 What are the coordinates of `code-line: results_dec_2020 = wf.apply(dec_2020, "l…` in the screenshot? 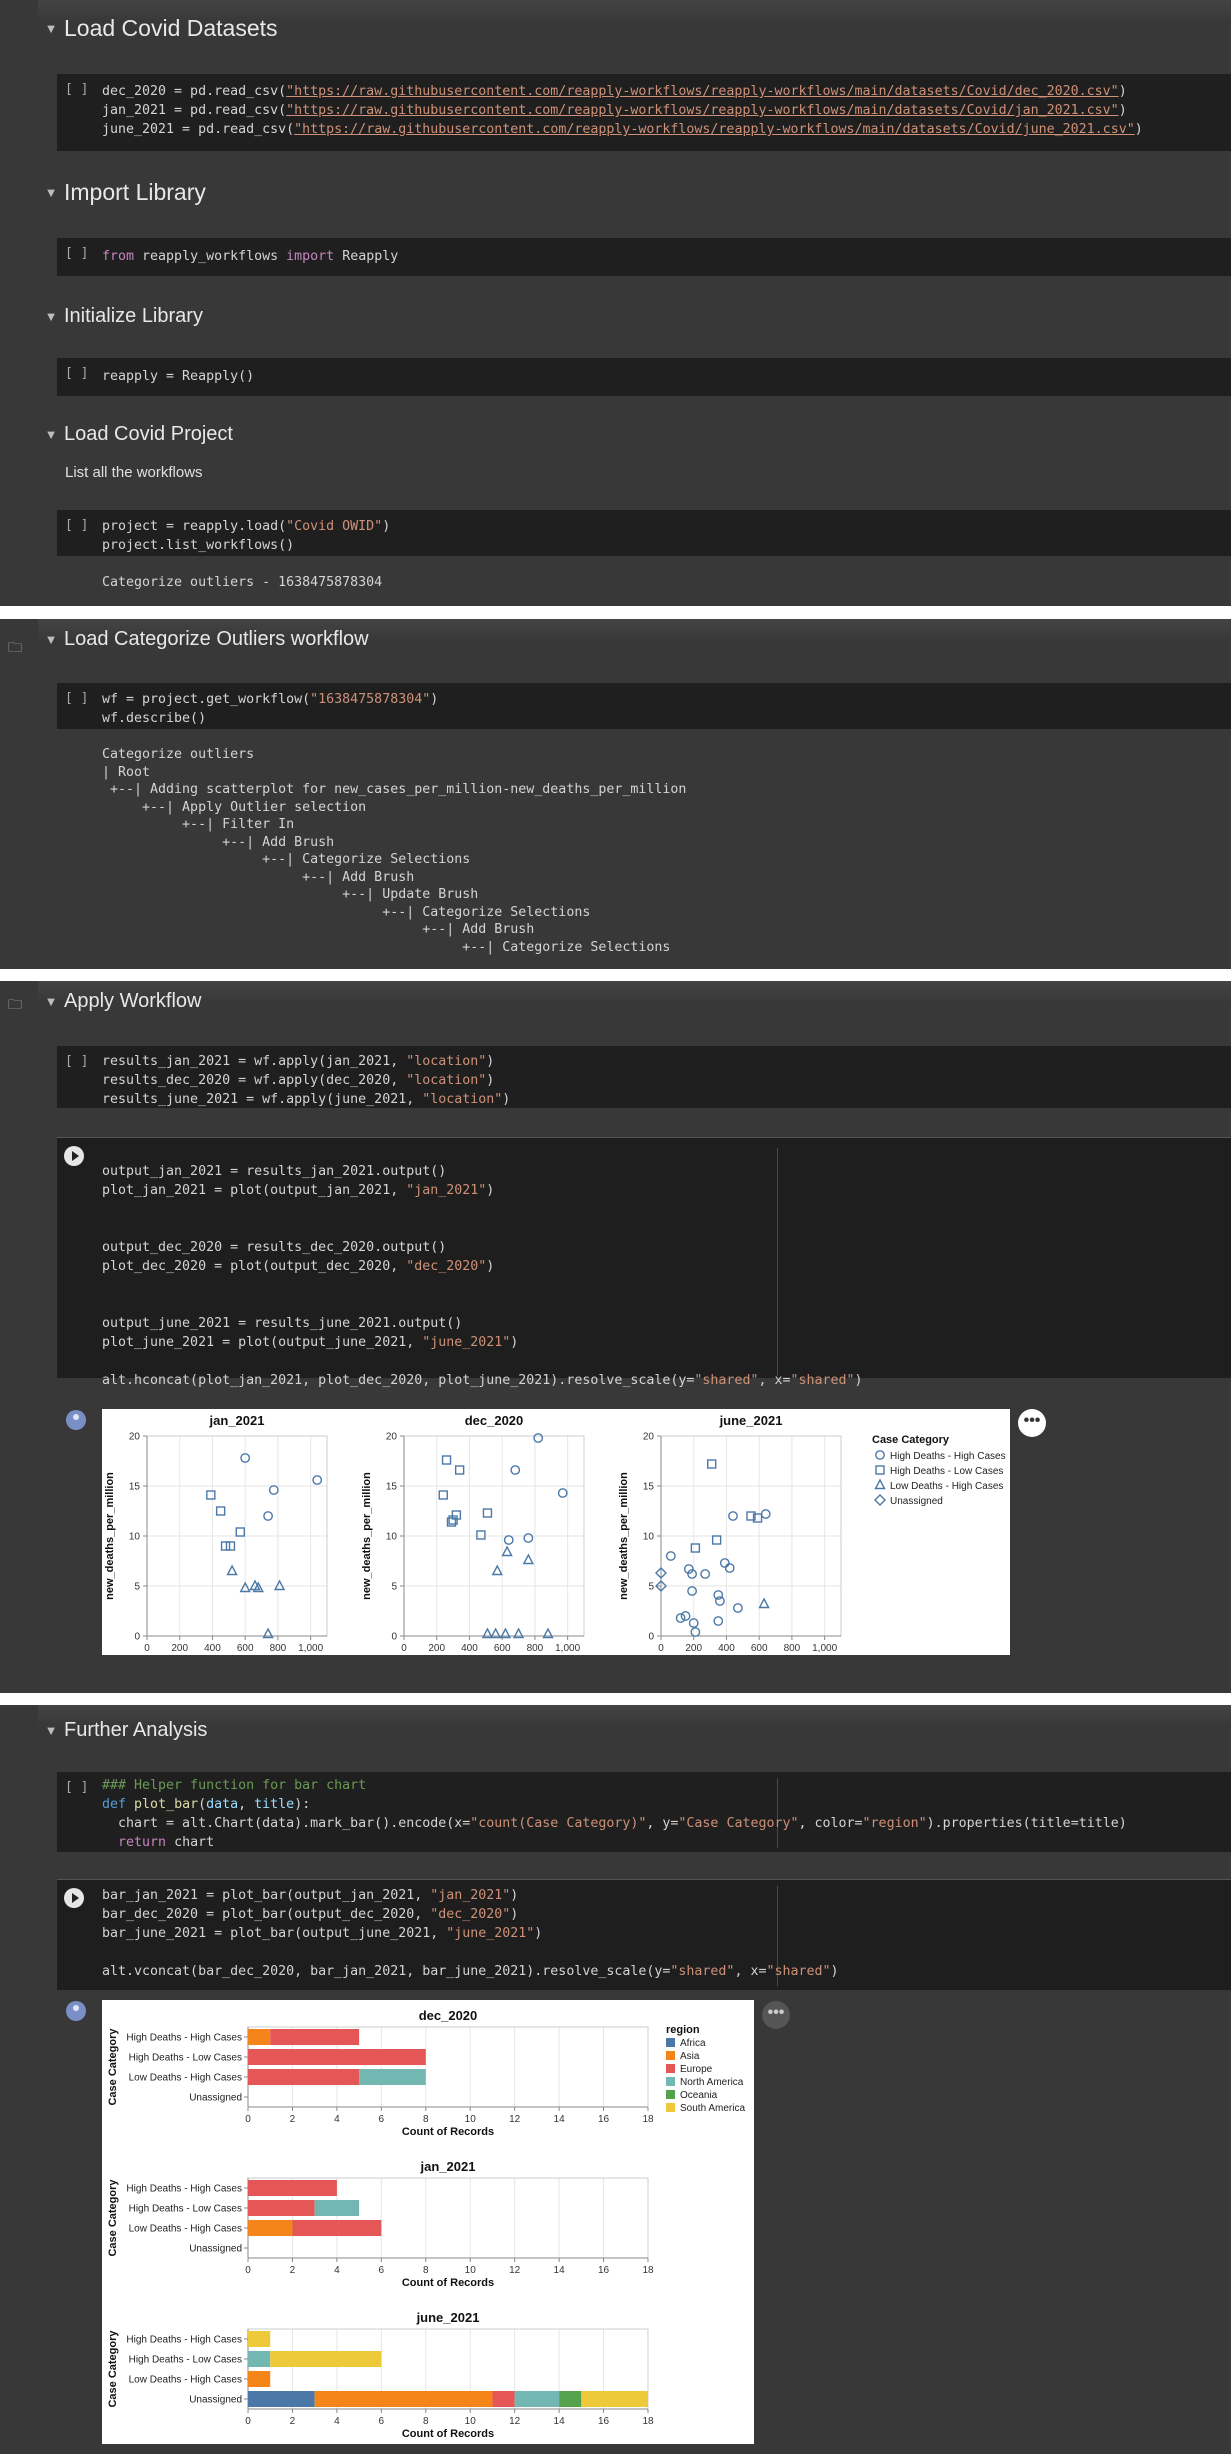 It's located at (298, 1080).